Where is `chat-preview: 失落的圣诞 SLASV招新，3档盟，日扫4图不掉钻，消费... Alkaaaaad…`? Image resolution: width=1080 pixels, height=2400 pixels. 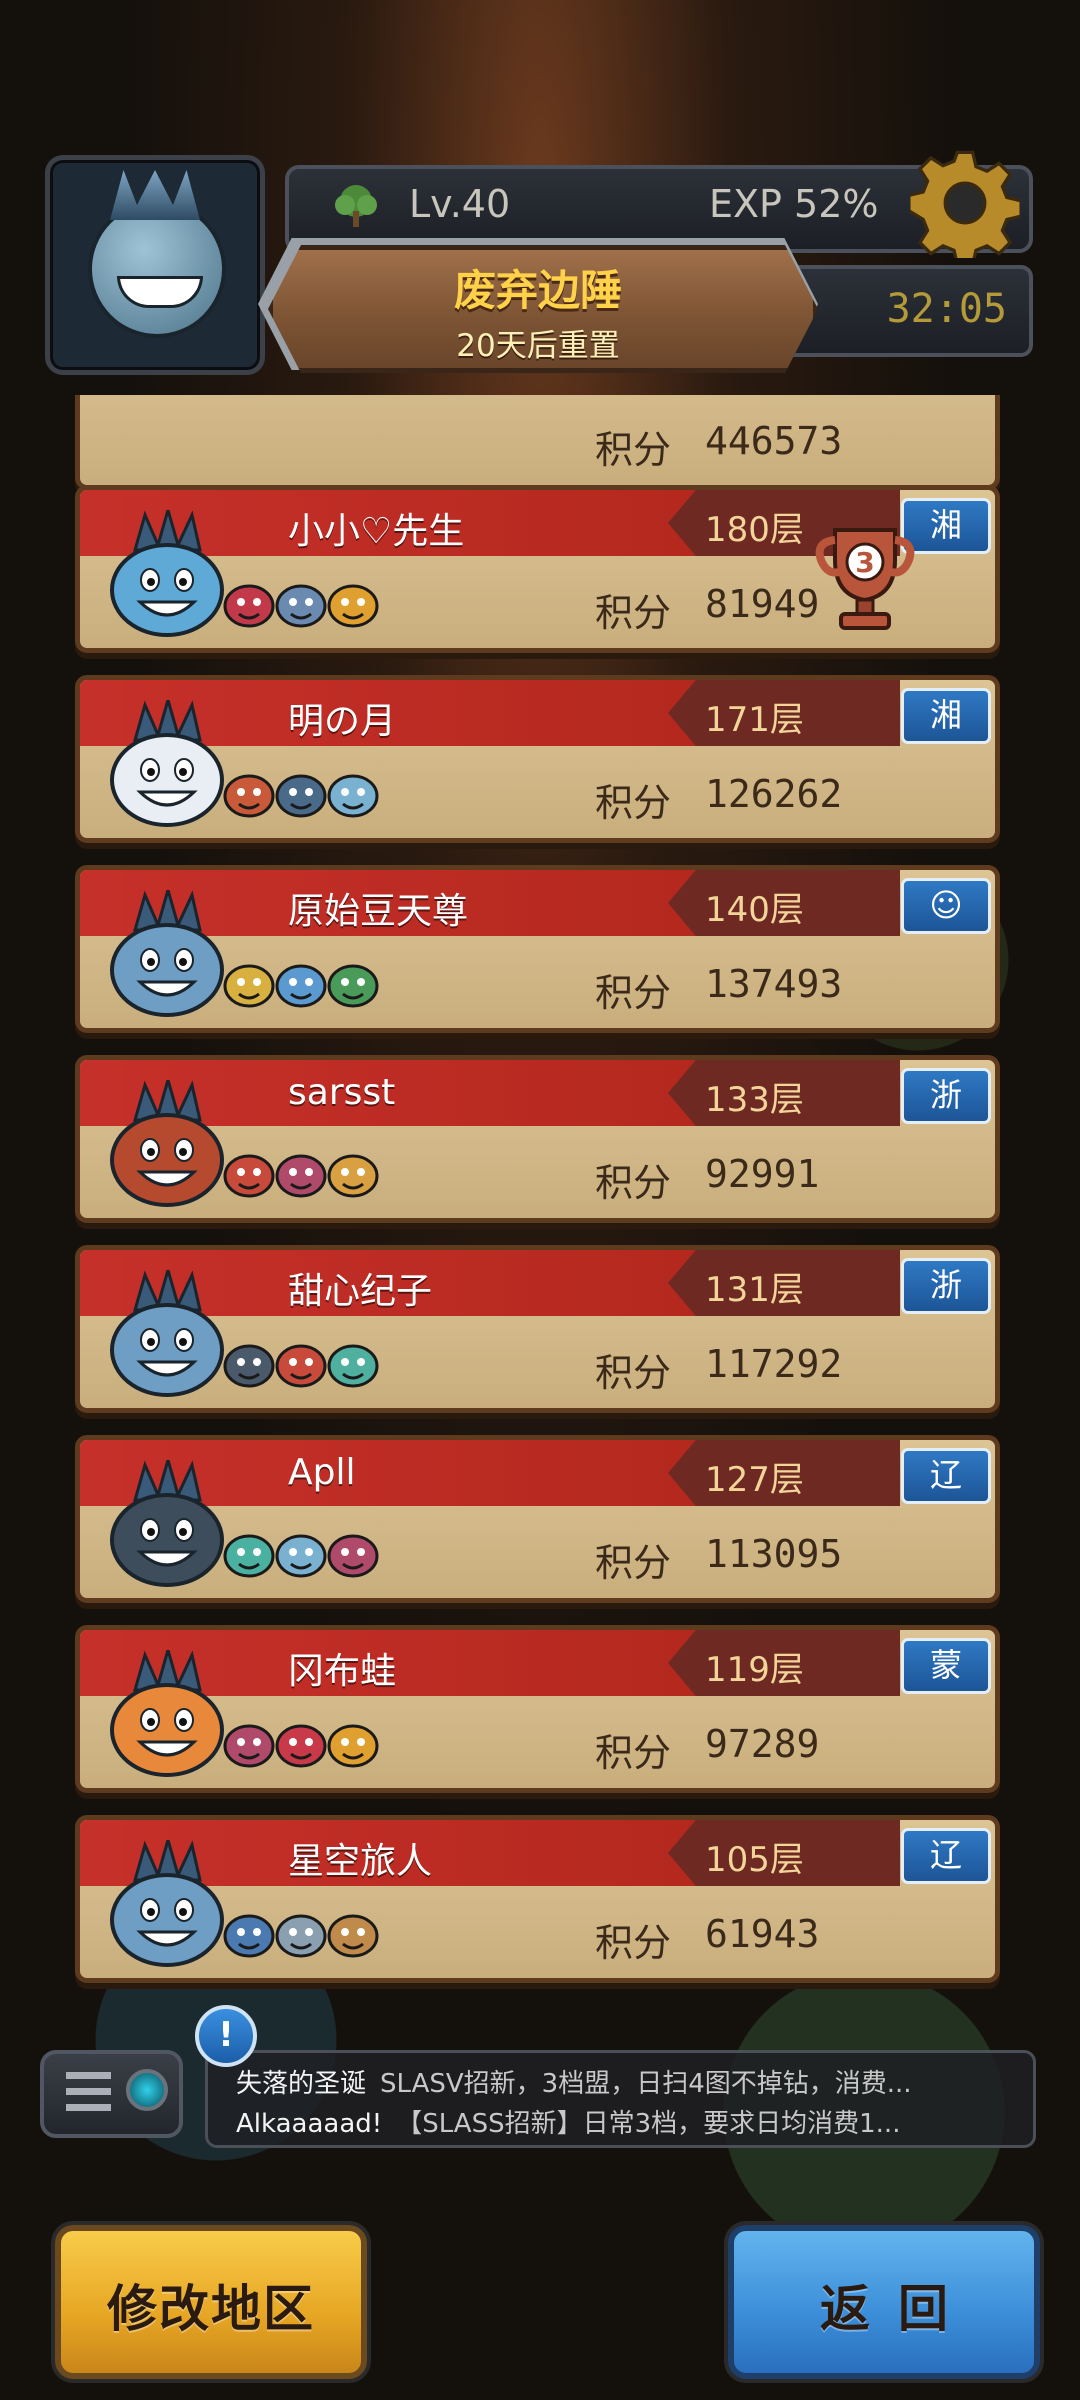 chat-preview: 失落的圣诞 SLASV招新，3档盟，日扫4图不掉钻，消费... Alkaaaaad… is located at coordinates (620, 2099).